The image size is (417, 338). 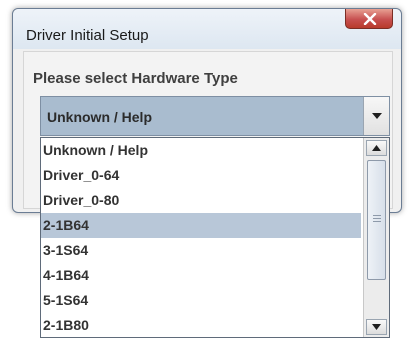 I want to click on dropdown-toggle-button, so click(x=376, y=116).